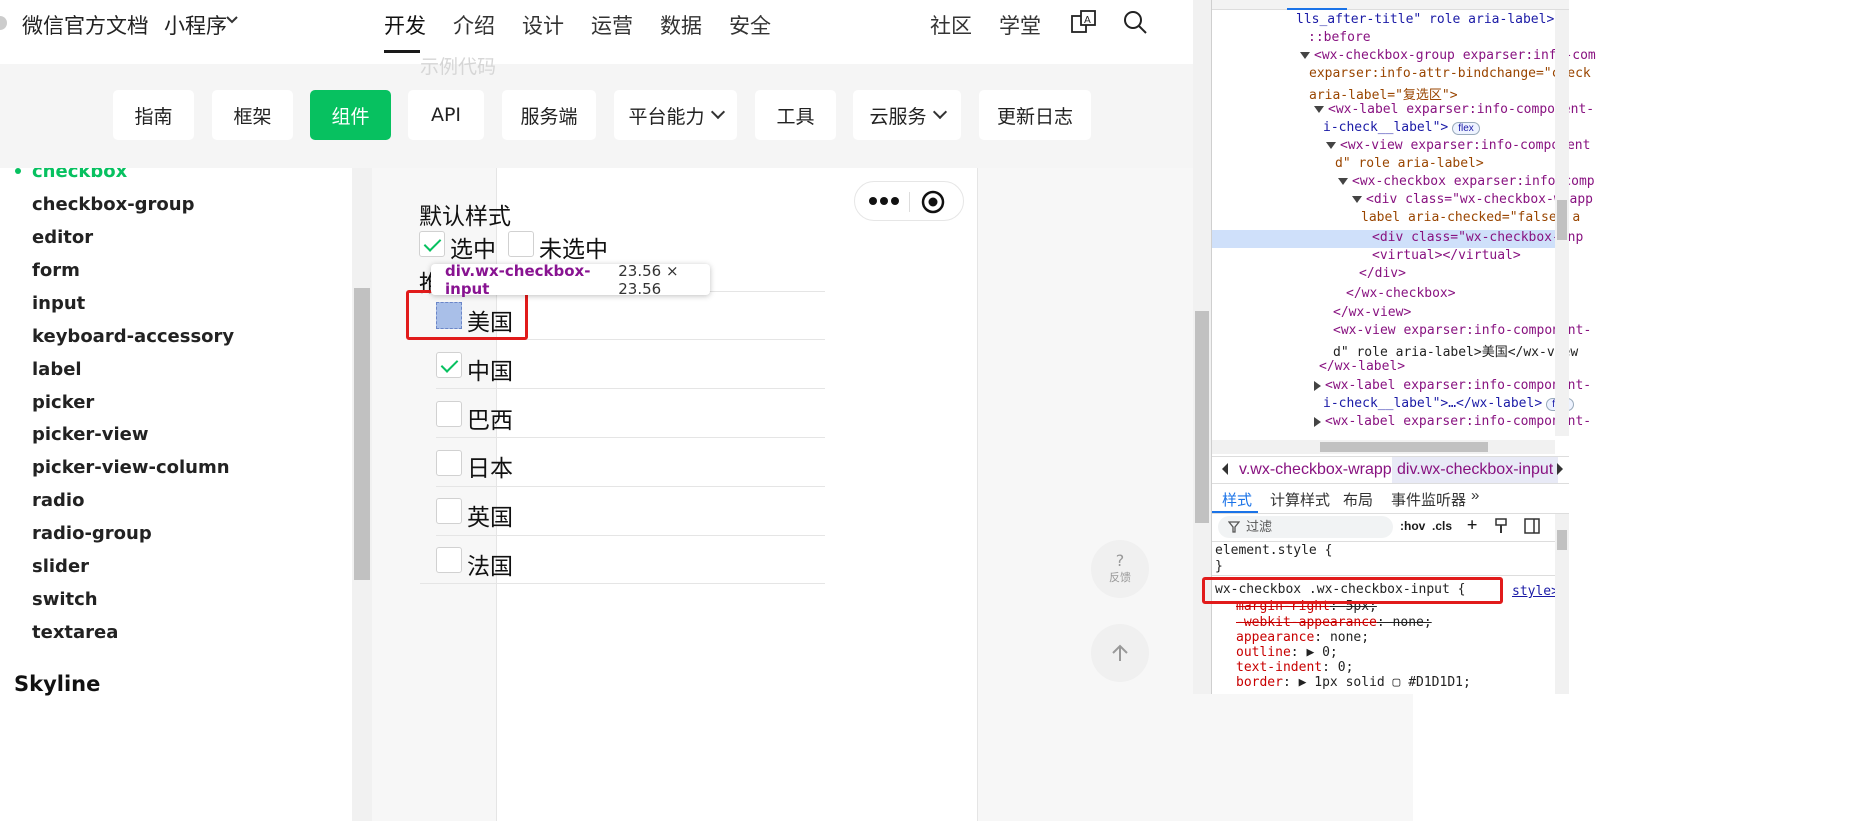 The image size is (1856, 821). I want to click on subnav-changelog: 更新日志, so click(1035, 115).